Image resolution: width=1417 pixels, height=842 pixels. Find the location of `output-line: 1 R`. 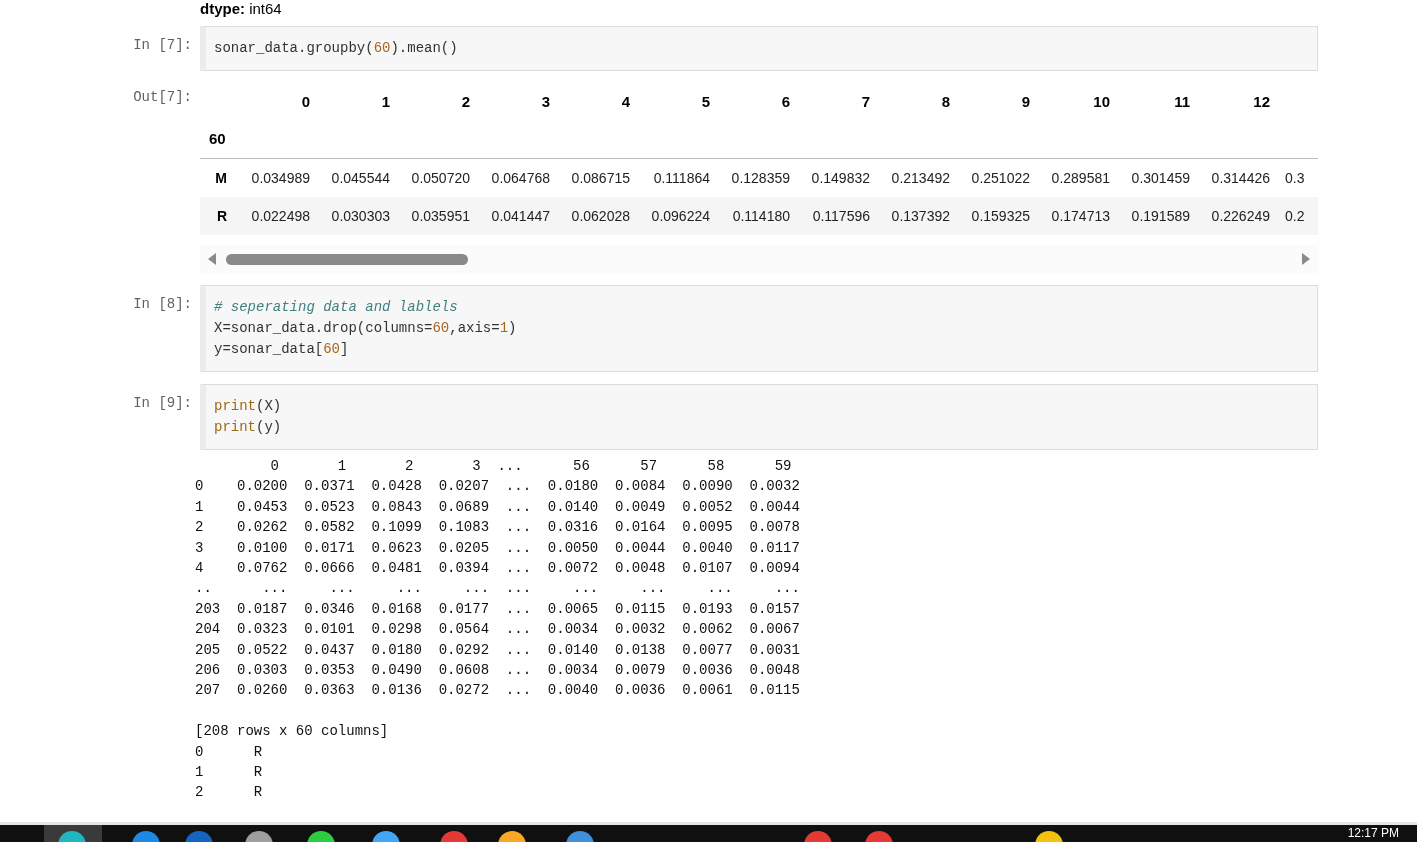

output-line: 1 R is located at coordinates (229, 773).